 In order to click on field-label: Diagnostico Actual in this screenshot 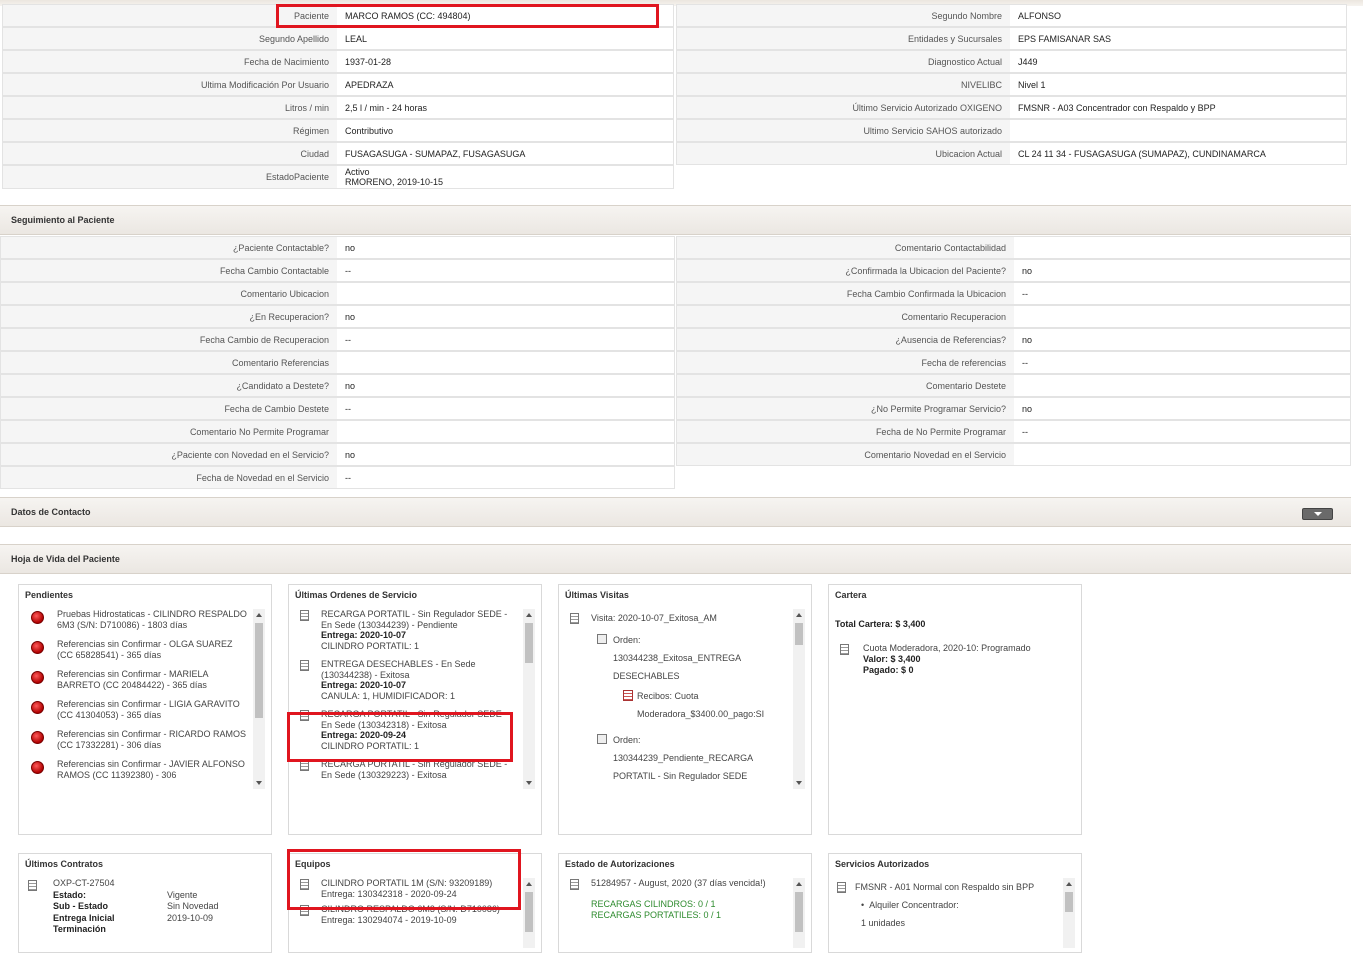, I will do `click(843, 61)`.